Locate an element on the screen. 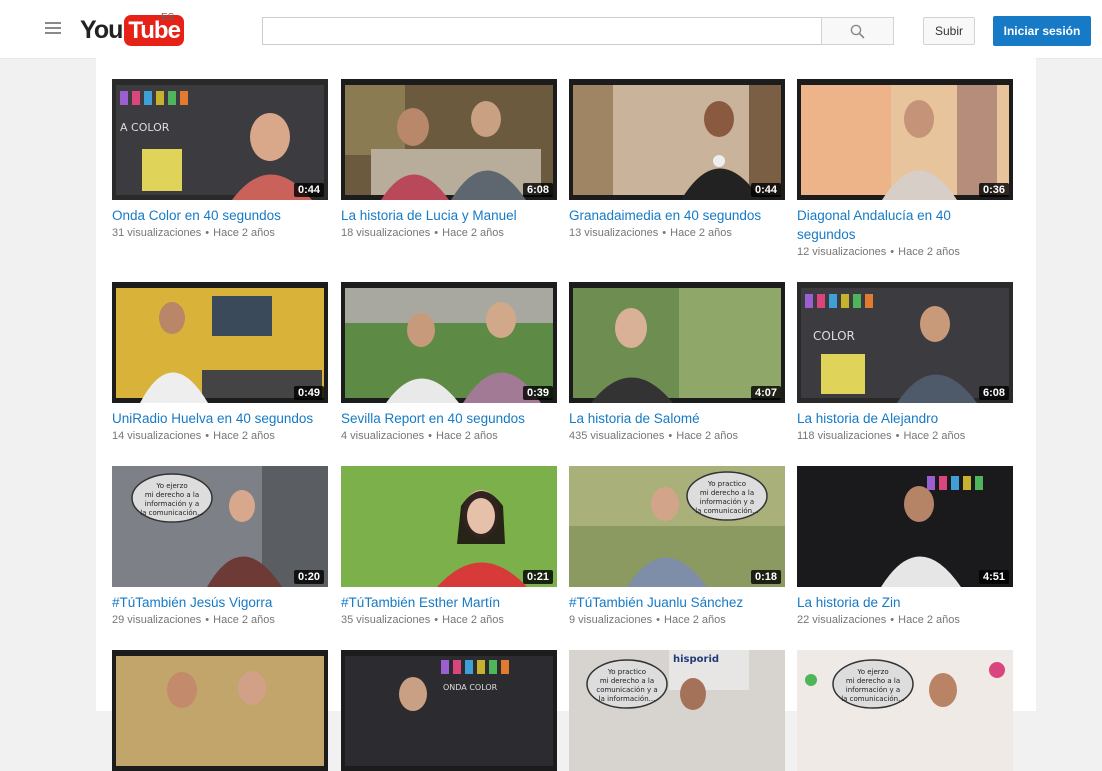  video-meta: 435 visualizaciones • Hace 2 años is located at coordinates (677, 436).